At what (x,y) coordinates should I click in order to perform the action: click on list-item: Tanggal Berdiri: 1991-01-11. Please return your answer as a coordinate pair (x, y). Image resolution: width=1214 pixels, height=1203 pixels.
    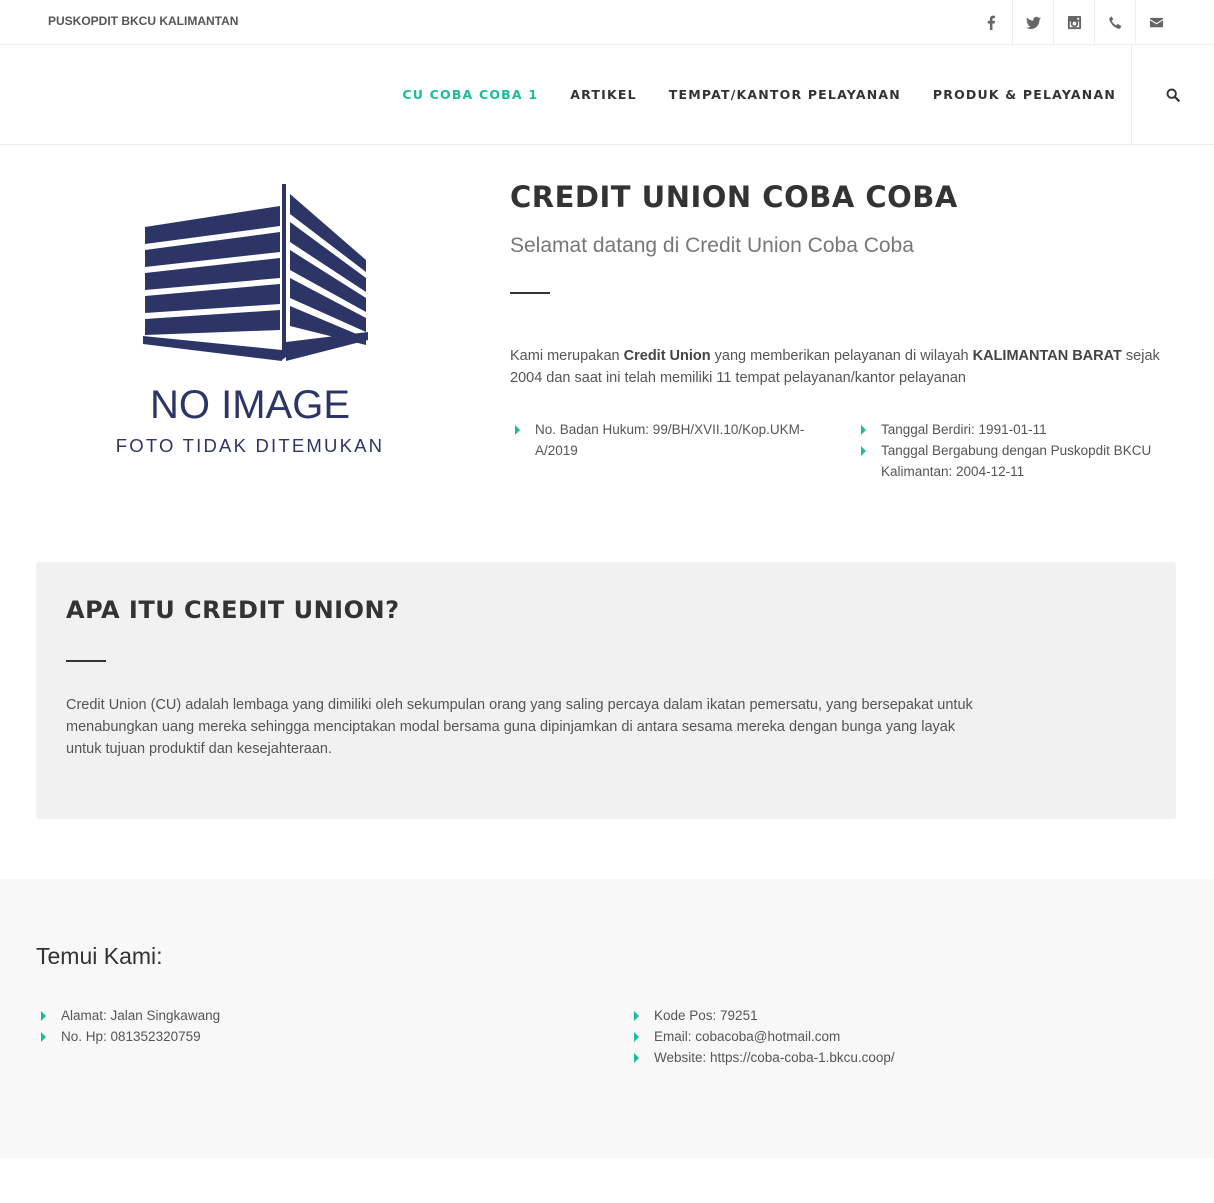
    Looking at the image, I should click on (1016, 429).